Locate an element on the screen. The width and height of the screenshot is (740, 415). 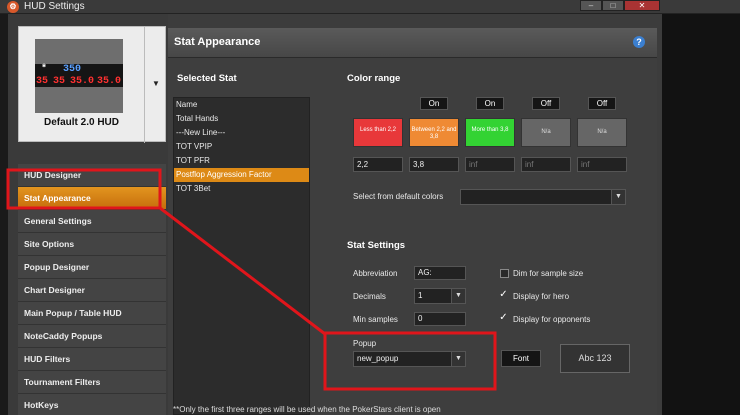
list-item: ---New Line--- is located at coordinates (241, 133).